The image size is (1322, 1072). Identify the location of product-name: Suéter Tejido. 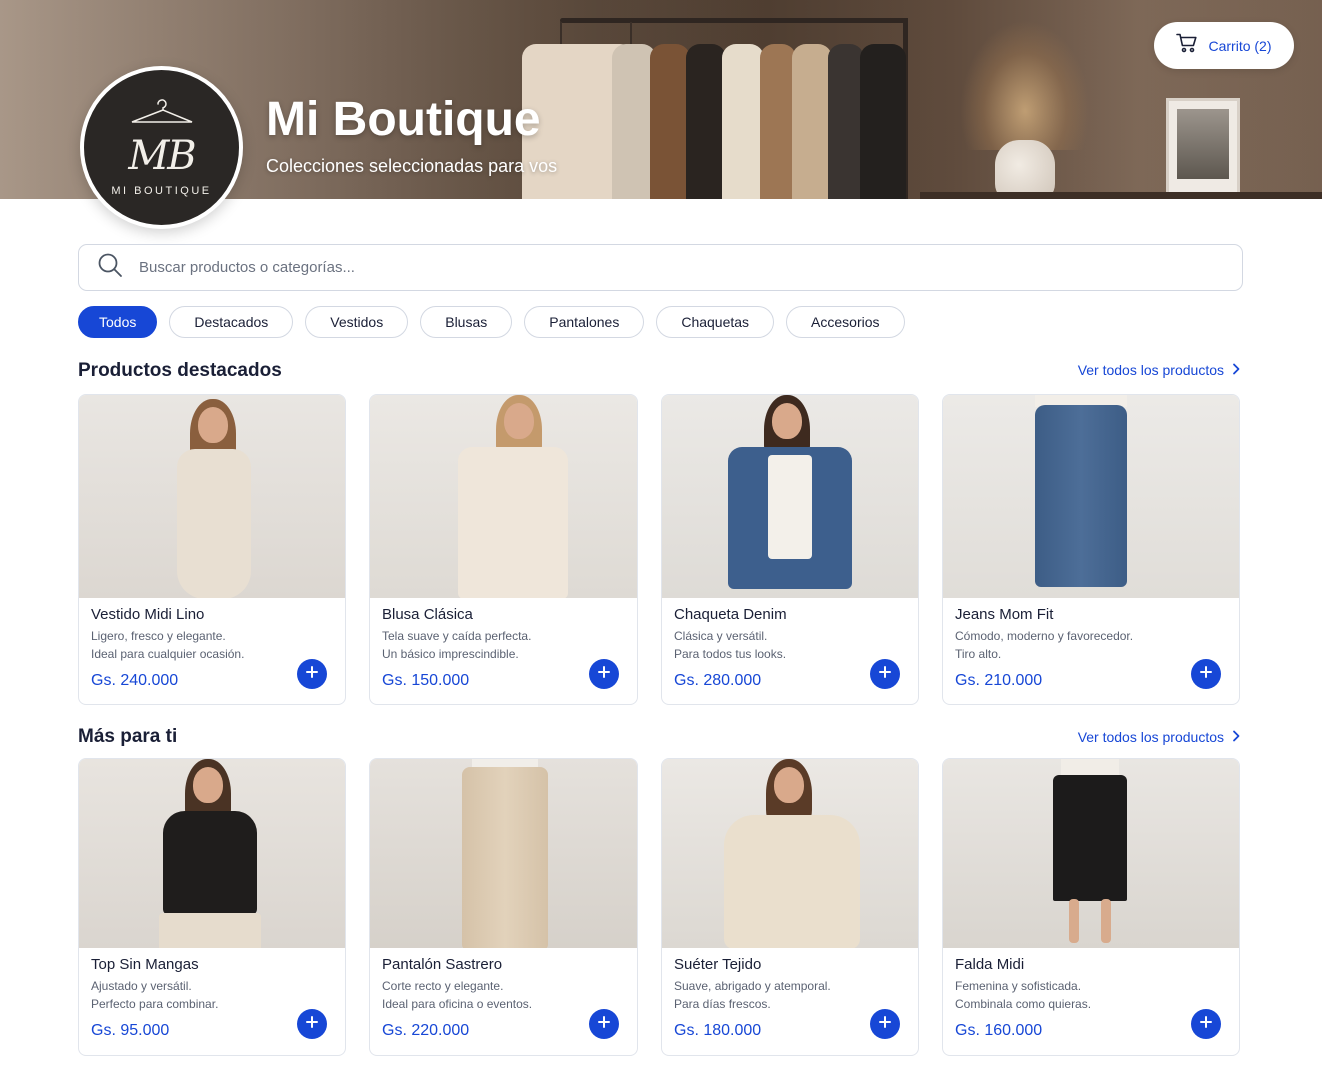
(718, 964).